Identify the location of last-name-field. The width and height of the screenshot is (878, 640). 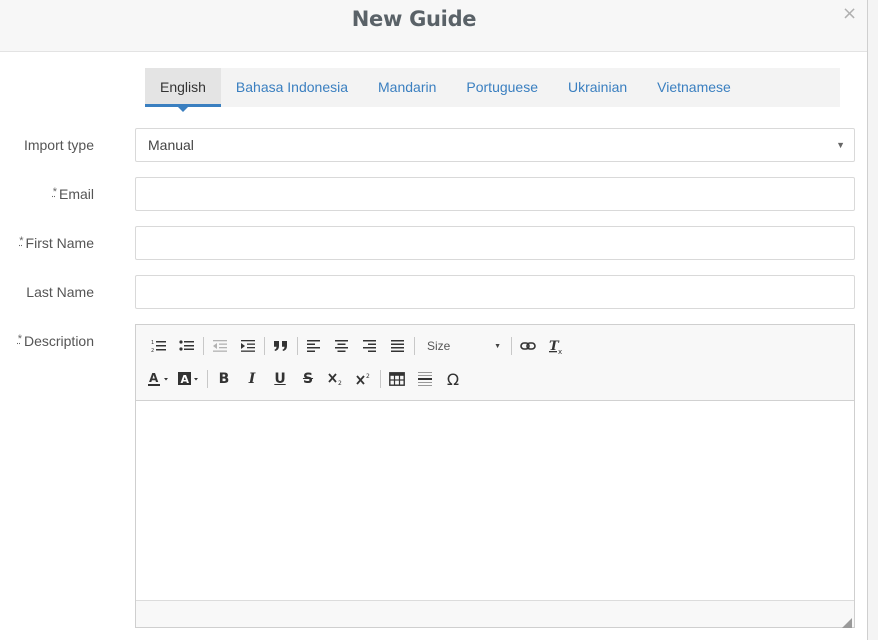
(495, 292).